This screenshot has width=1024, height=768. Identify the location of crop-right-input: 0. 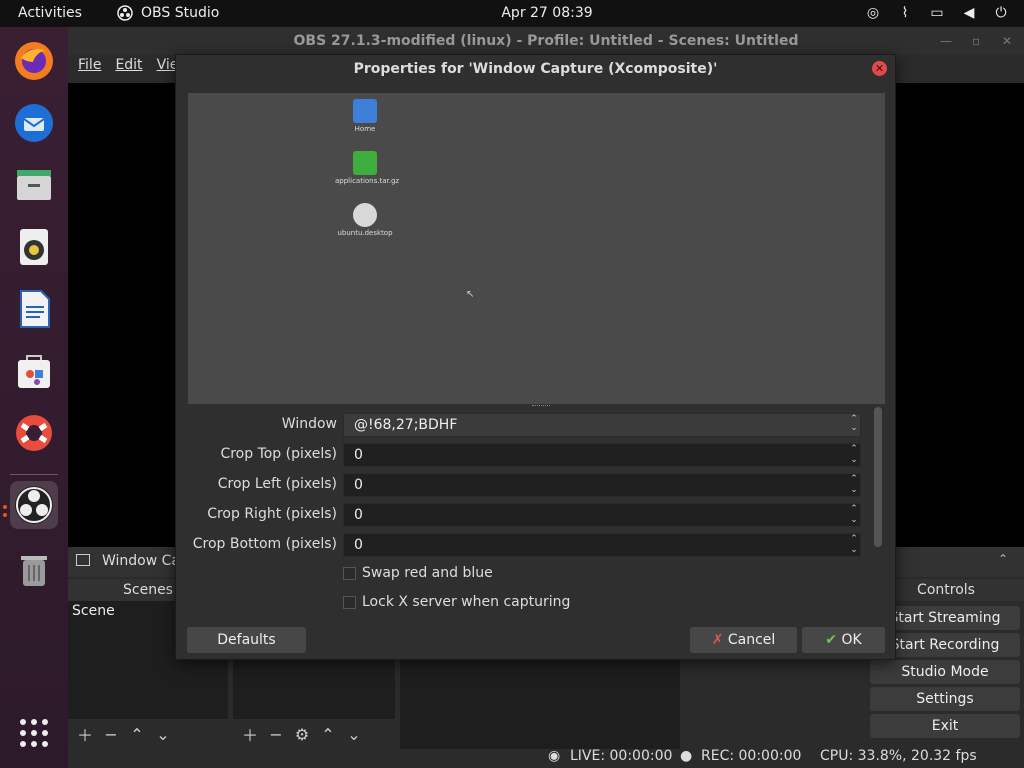
(602, 515).